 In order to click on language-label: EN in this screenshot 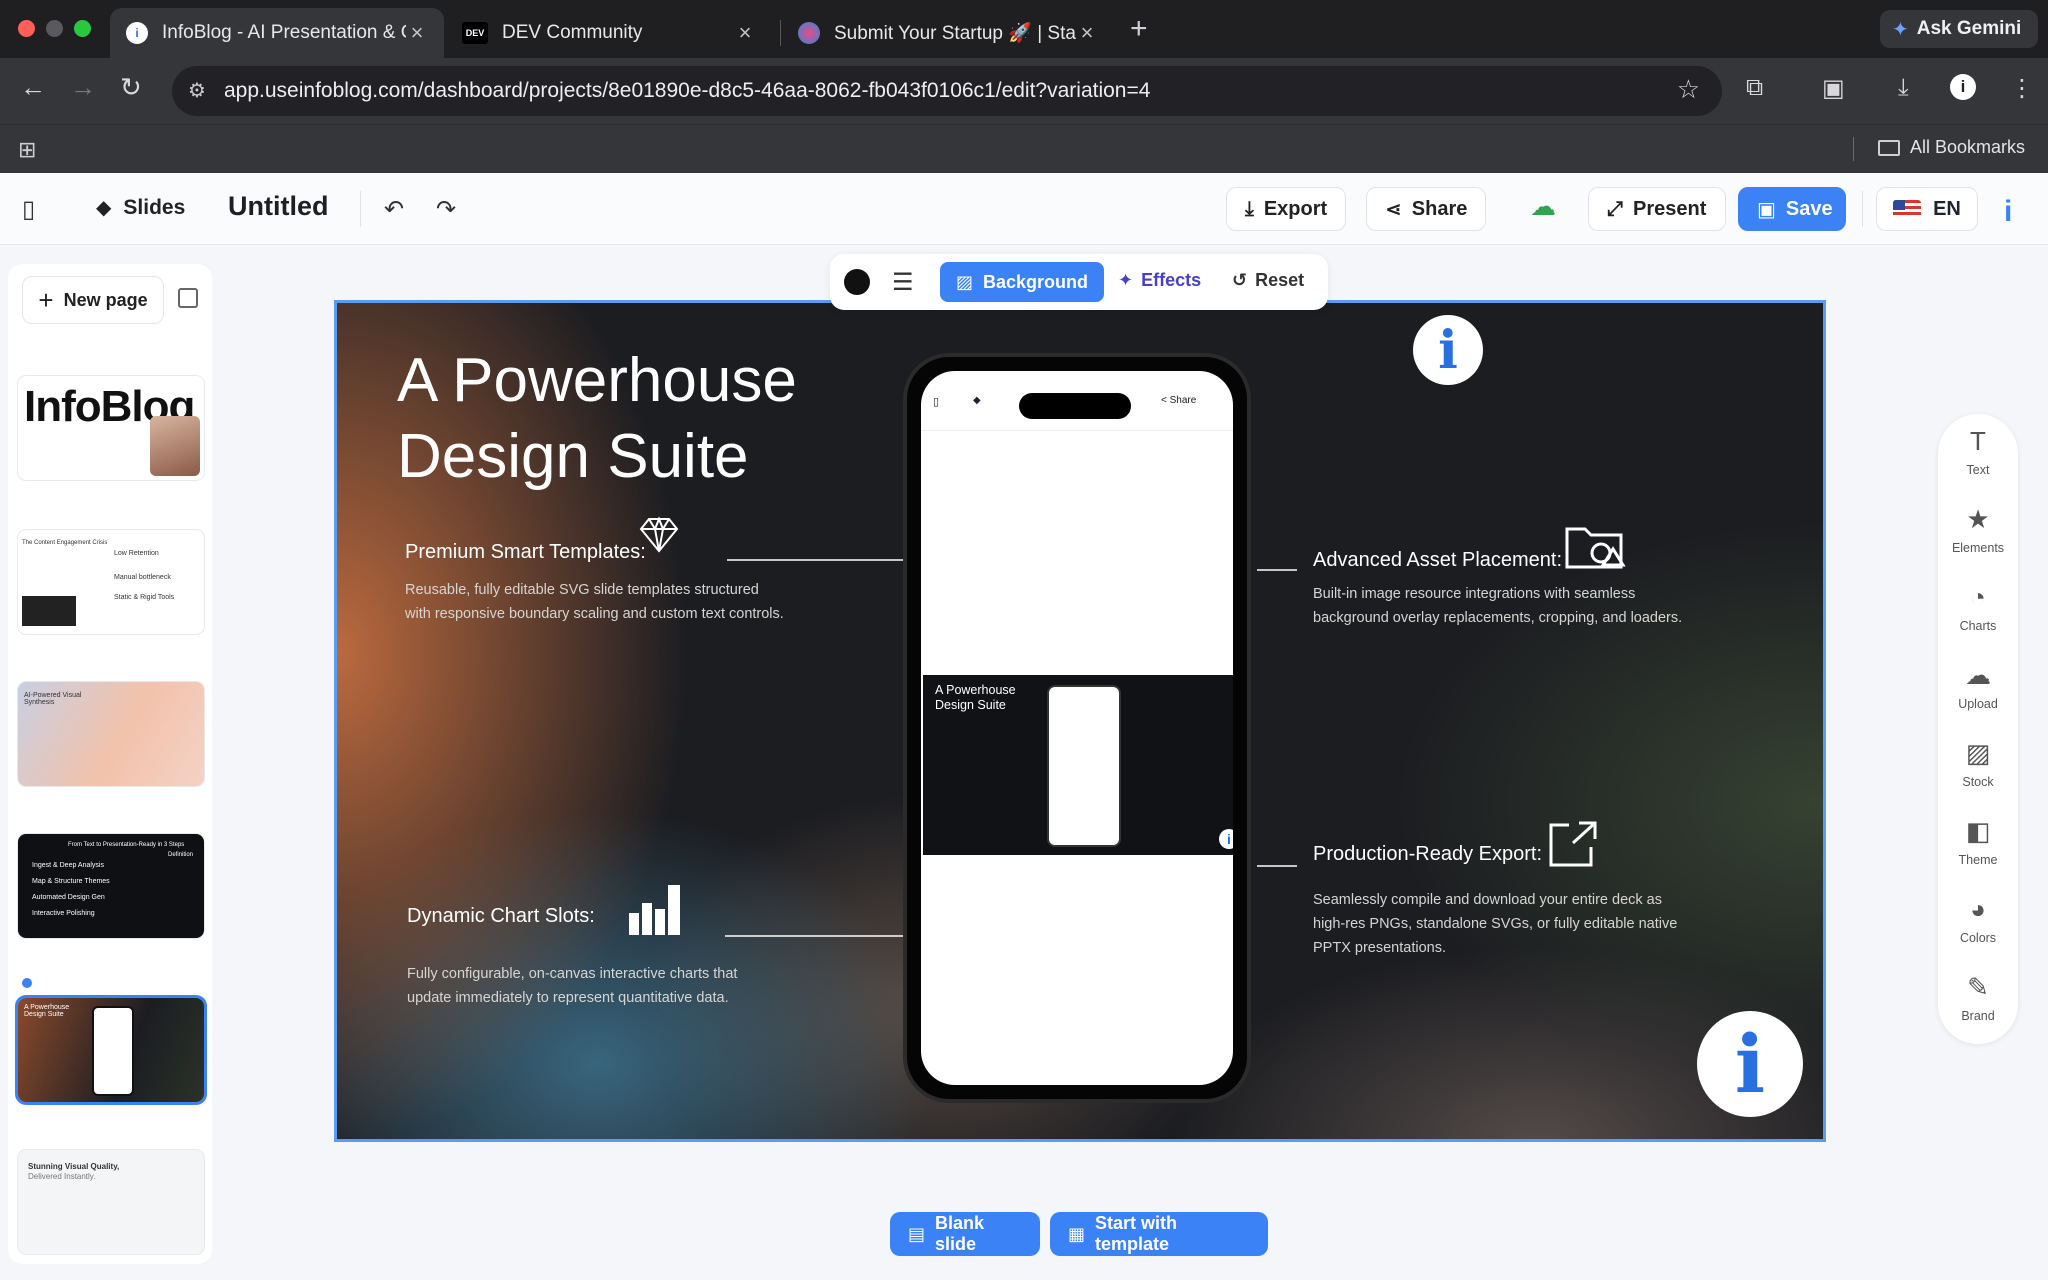, I will do `click(1947, 208)`.